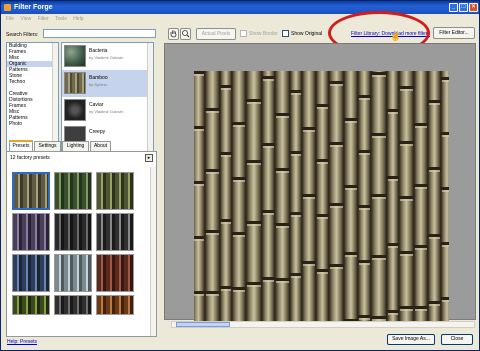 This screenshot has width=480, height=351. Describe the element at coordinates (285, 33) in the screenshot. I see `show-original-checkbox` at that location.